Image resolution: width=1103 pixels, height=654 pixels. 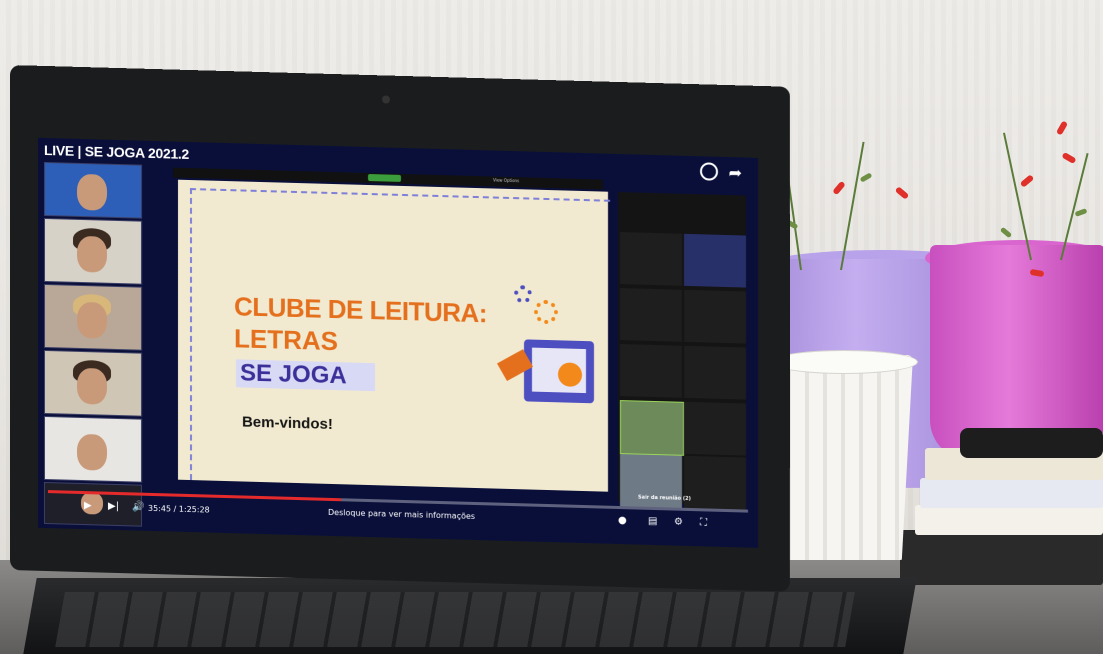 What do you see at coordinates (844, 362) in the screenshot?
I see `cup-rim` at bounding box center [844, 362].